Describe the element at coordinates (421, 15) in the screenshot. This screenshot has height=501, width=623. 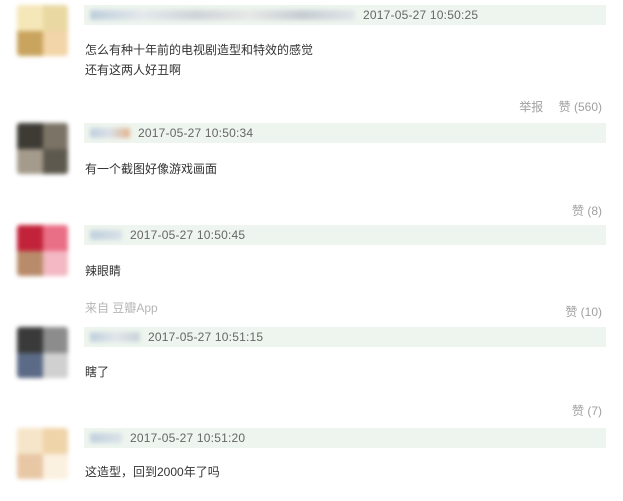
I see `comment-timestamp: 2017-05-27 10:50:25` at that location.